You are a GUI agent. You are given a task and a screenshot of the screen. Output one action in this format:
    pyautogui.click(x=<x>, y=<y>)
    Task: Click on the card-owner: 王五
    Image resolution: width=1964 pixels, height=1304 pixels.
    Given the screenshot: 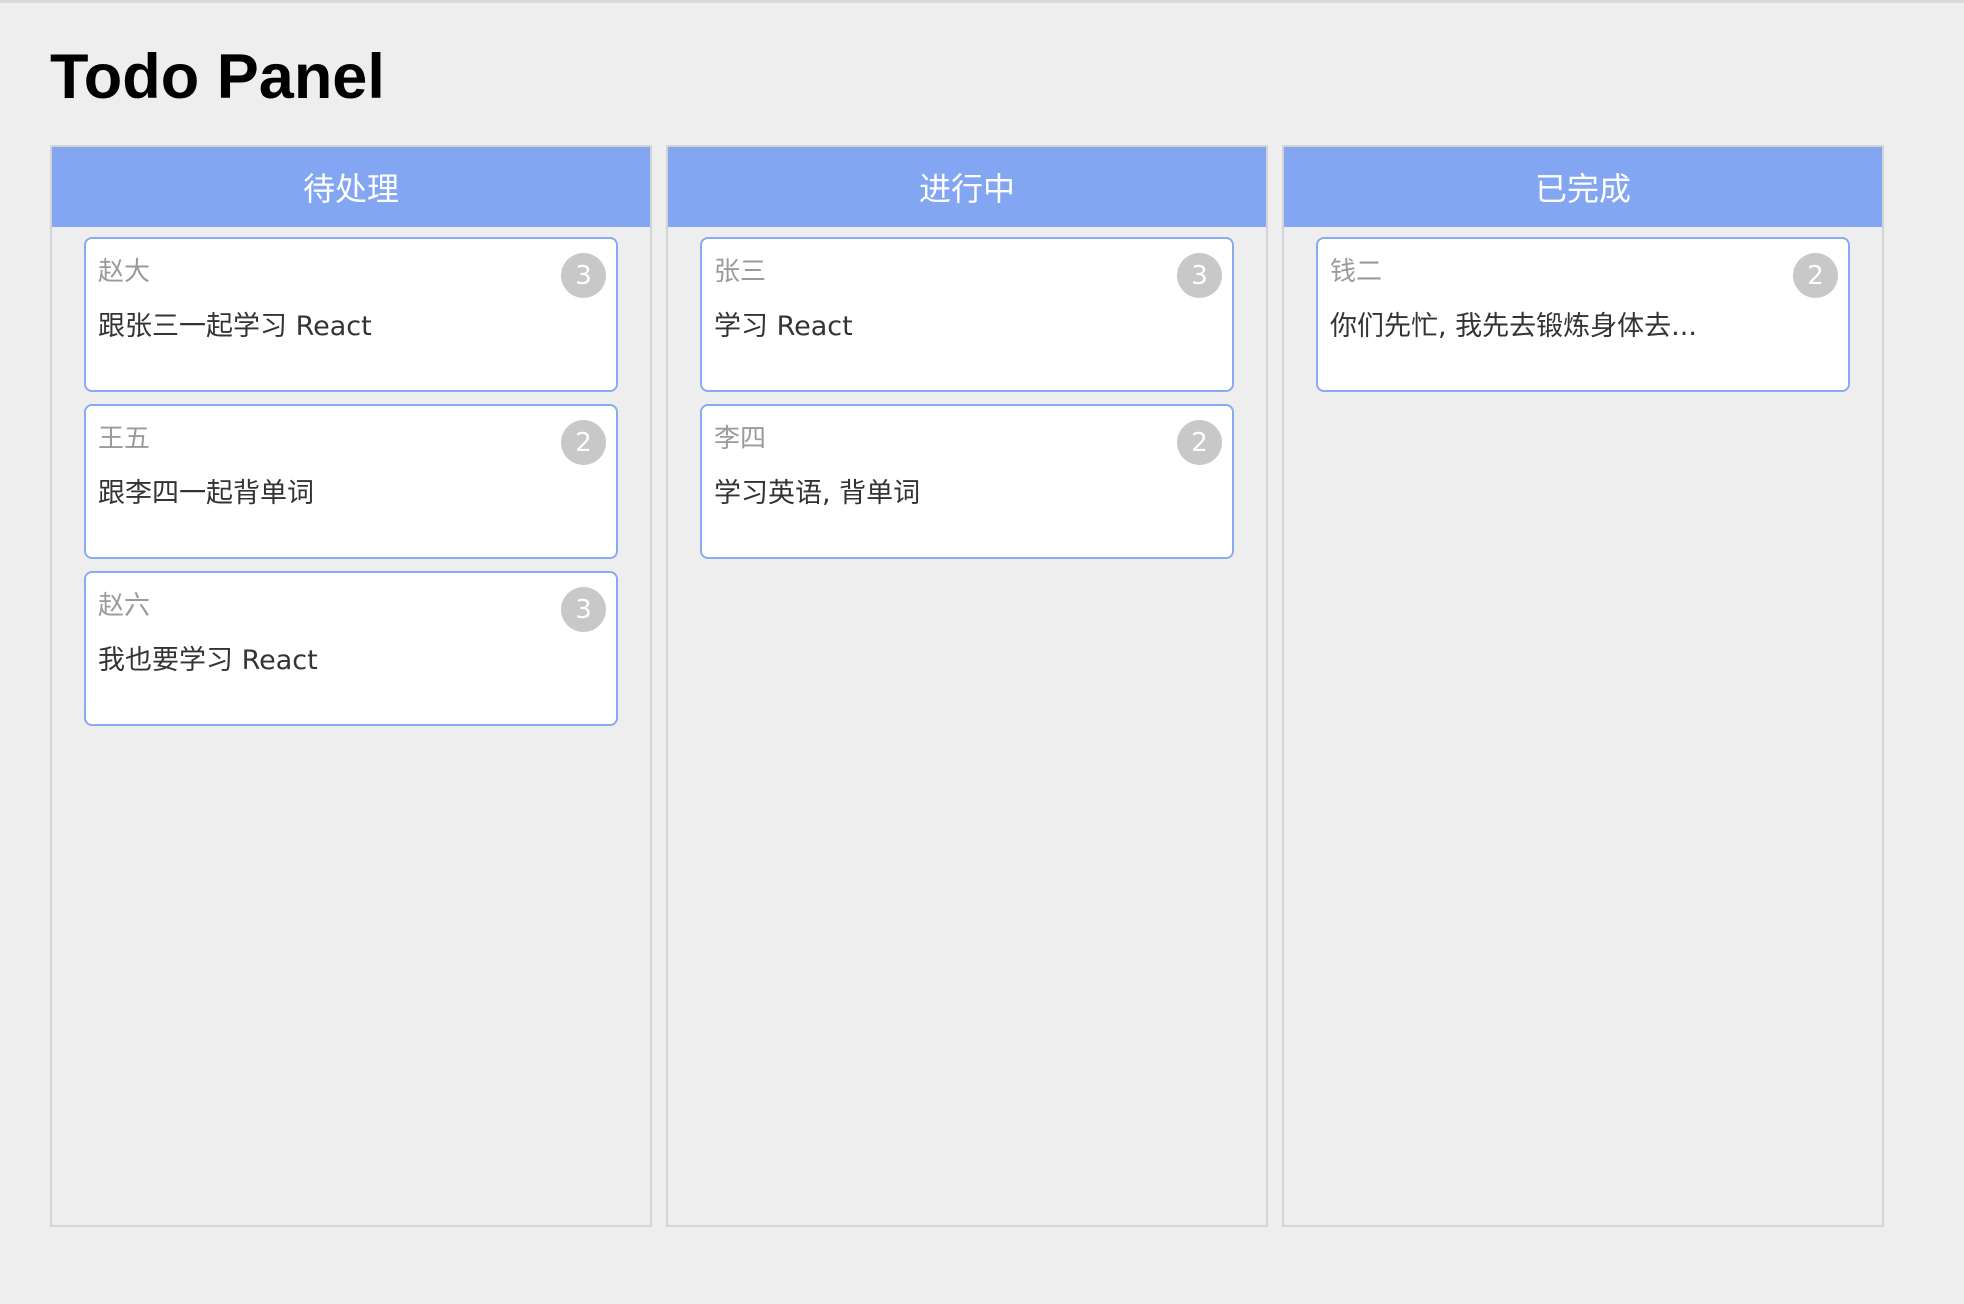 What is the action you would take?
    pyautogui.click(x=124, y=439)
    